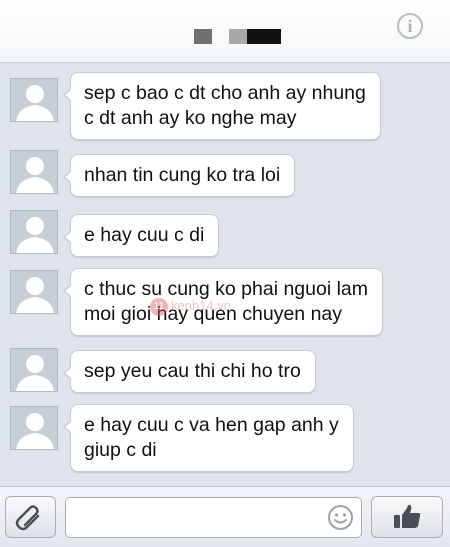  Describe the element at coordinates (208, 438) in the screenshot. I see `message-bubble: e hay cuu c va hen gap anh y giup c di` at that location.